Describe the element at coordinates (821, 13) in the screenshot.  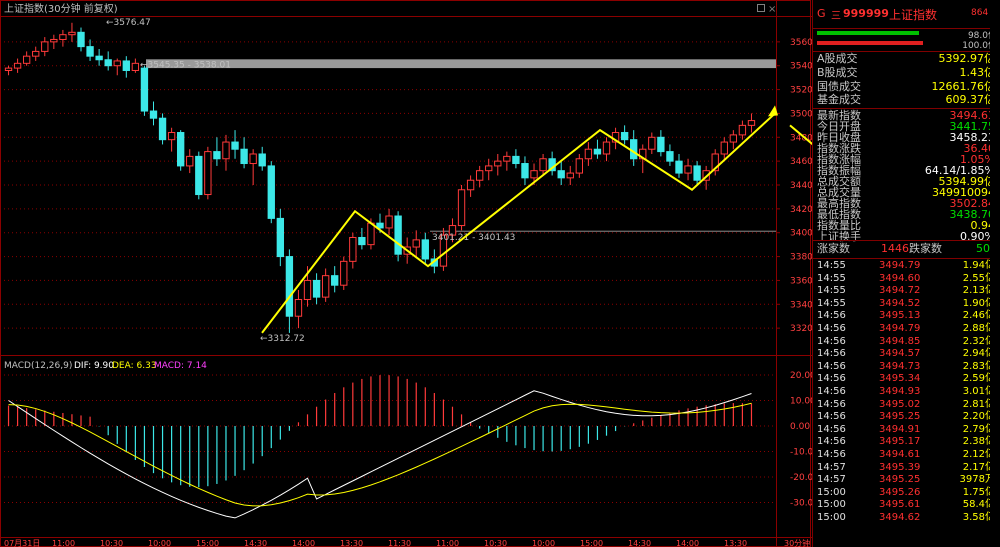
I see `quote-code-prefix: G` at that location.